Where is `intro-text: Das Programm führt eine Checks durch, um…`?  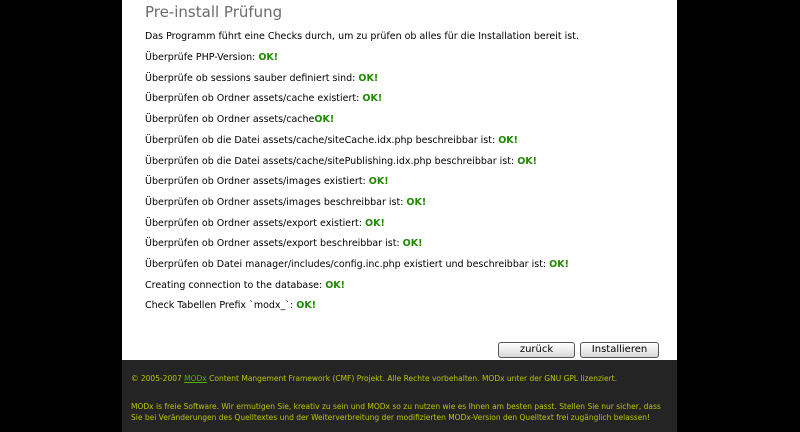
intro-text: Das Programm führt eine Checks durch, um… is located at coordinates (362, 36).